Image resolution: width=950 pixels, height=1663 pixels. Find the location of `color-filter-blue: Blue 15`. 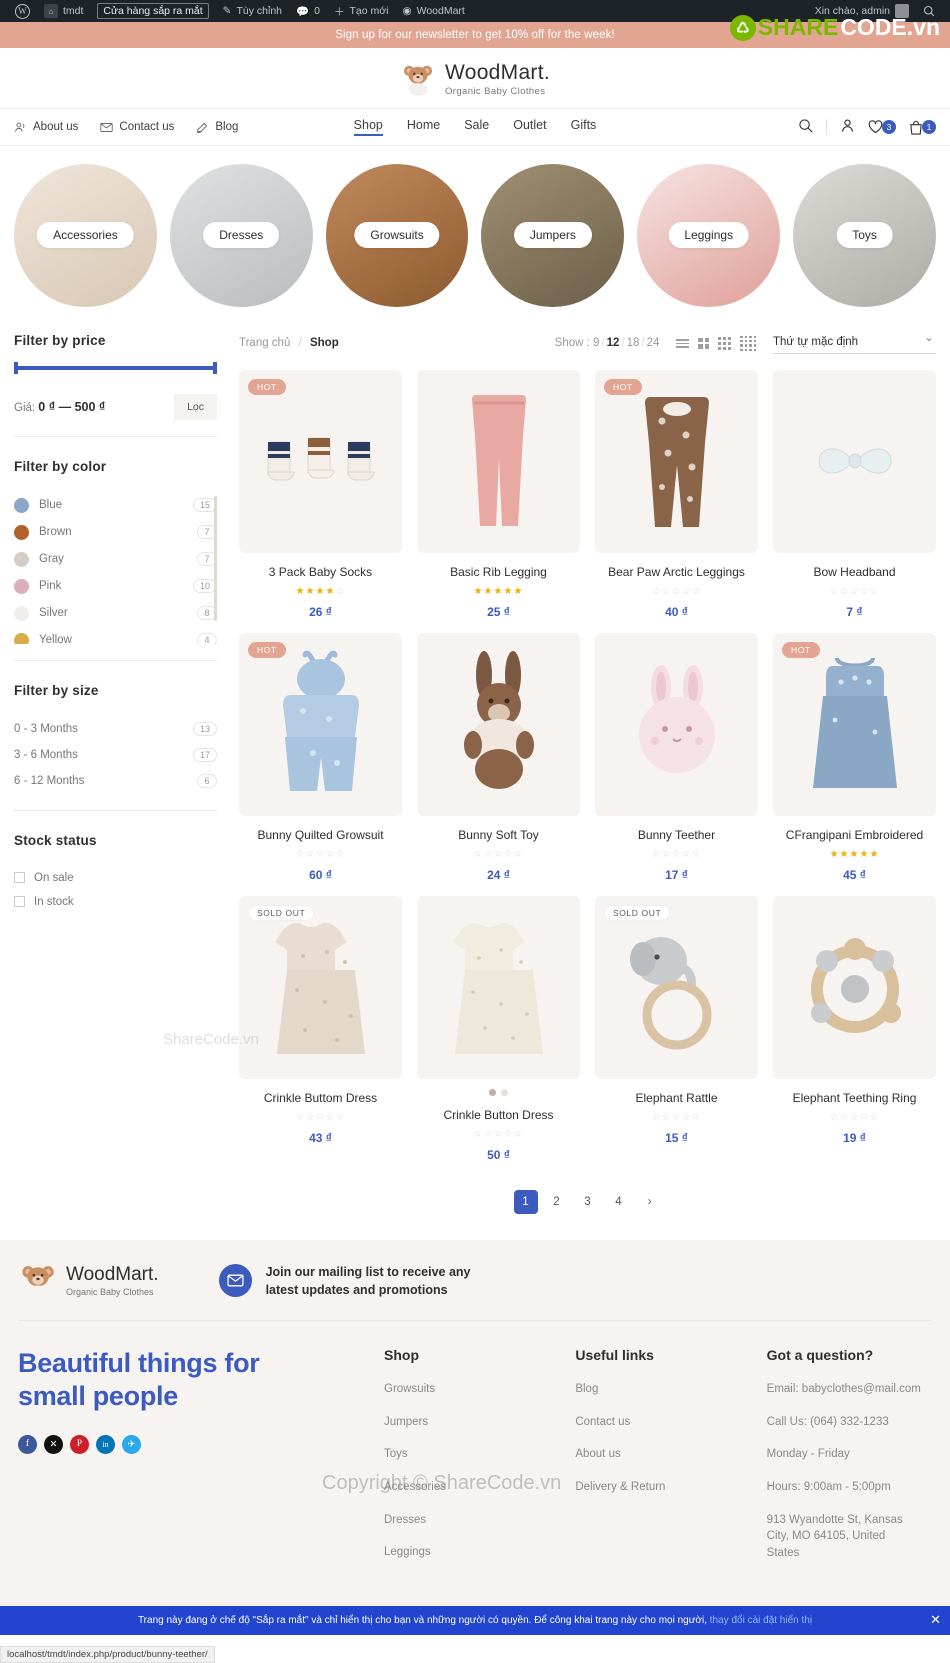

color-filter-blue: Blue 15 is located at coordinates (115, 505).